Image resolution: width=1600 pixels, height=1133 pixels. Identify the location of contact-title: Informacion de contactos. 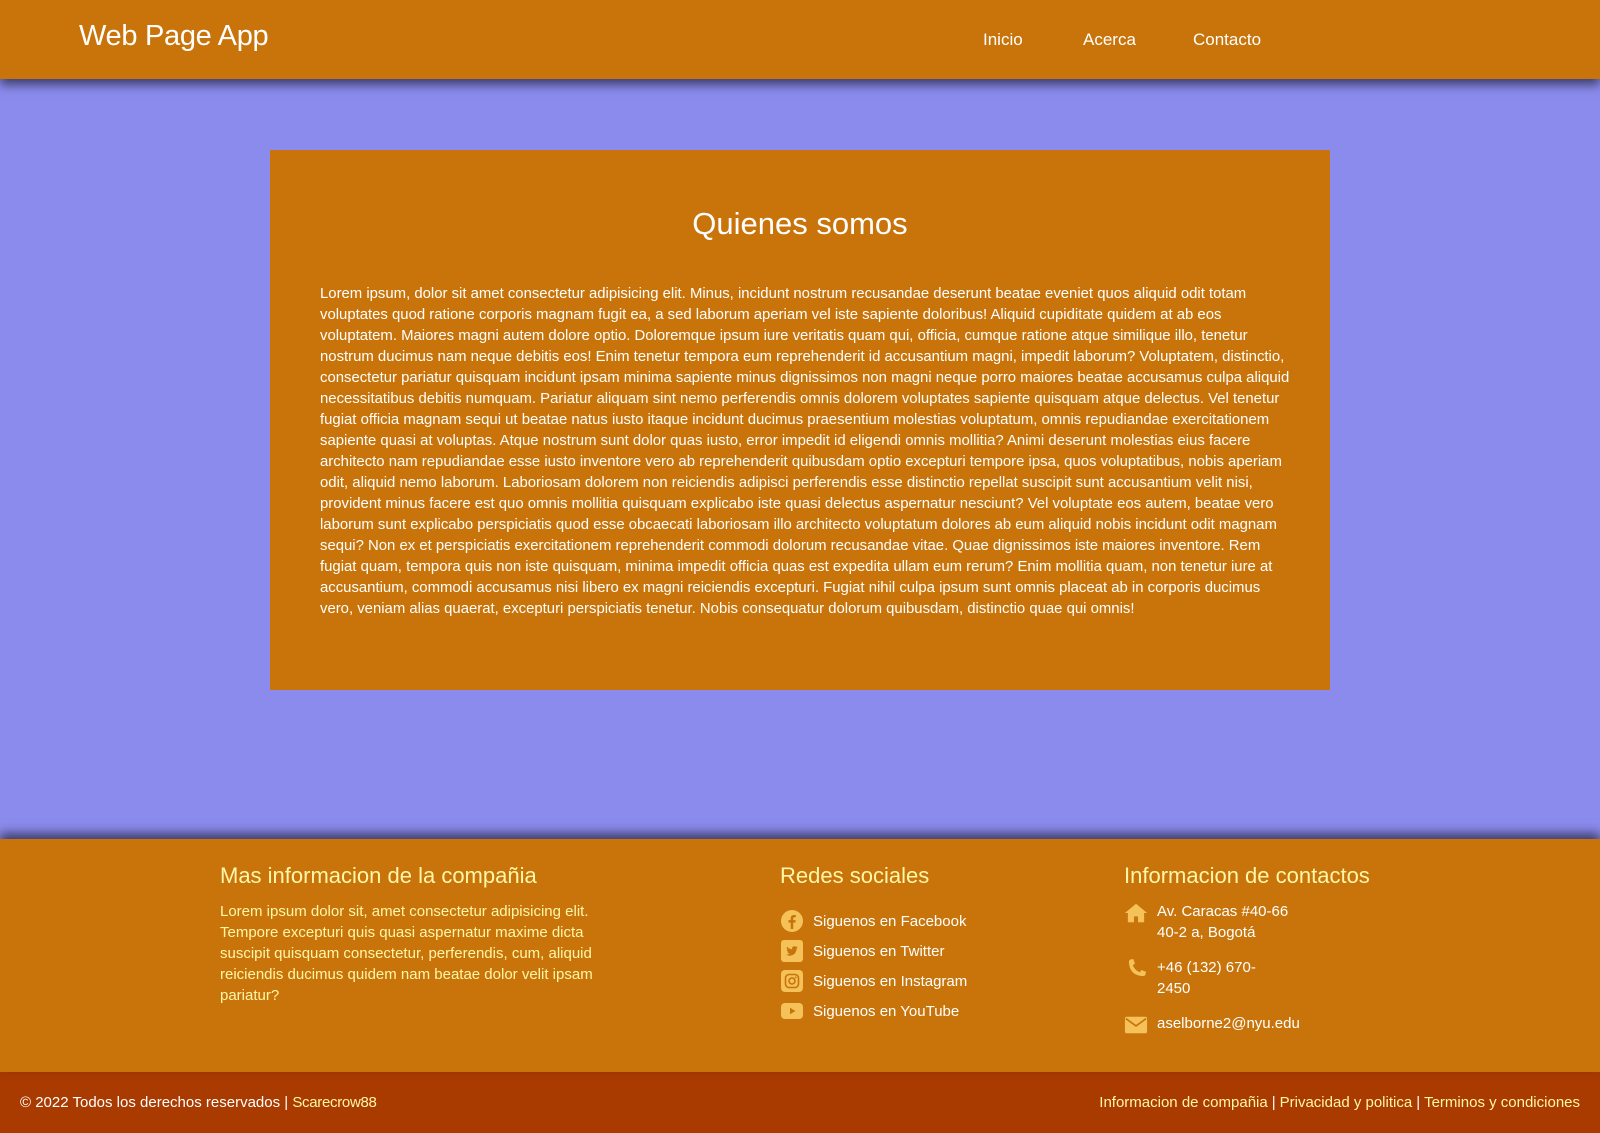
(1247, 875).